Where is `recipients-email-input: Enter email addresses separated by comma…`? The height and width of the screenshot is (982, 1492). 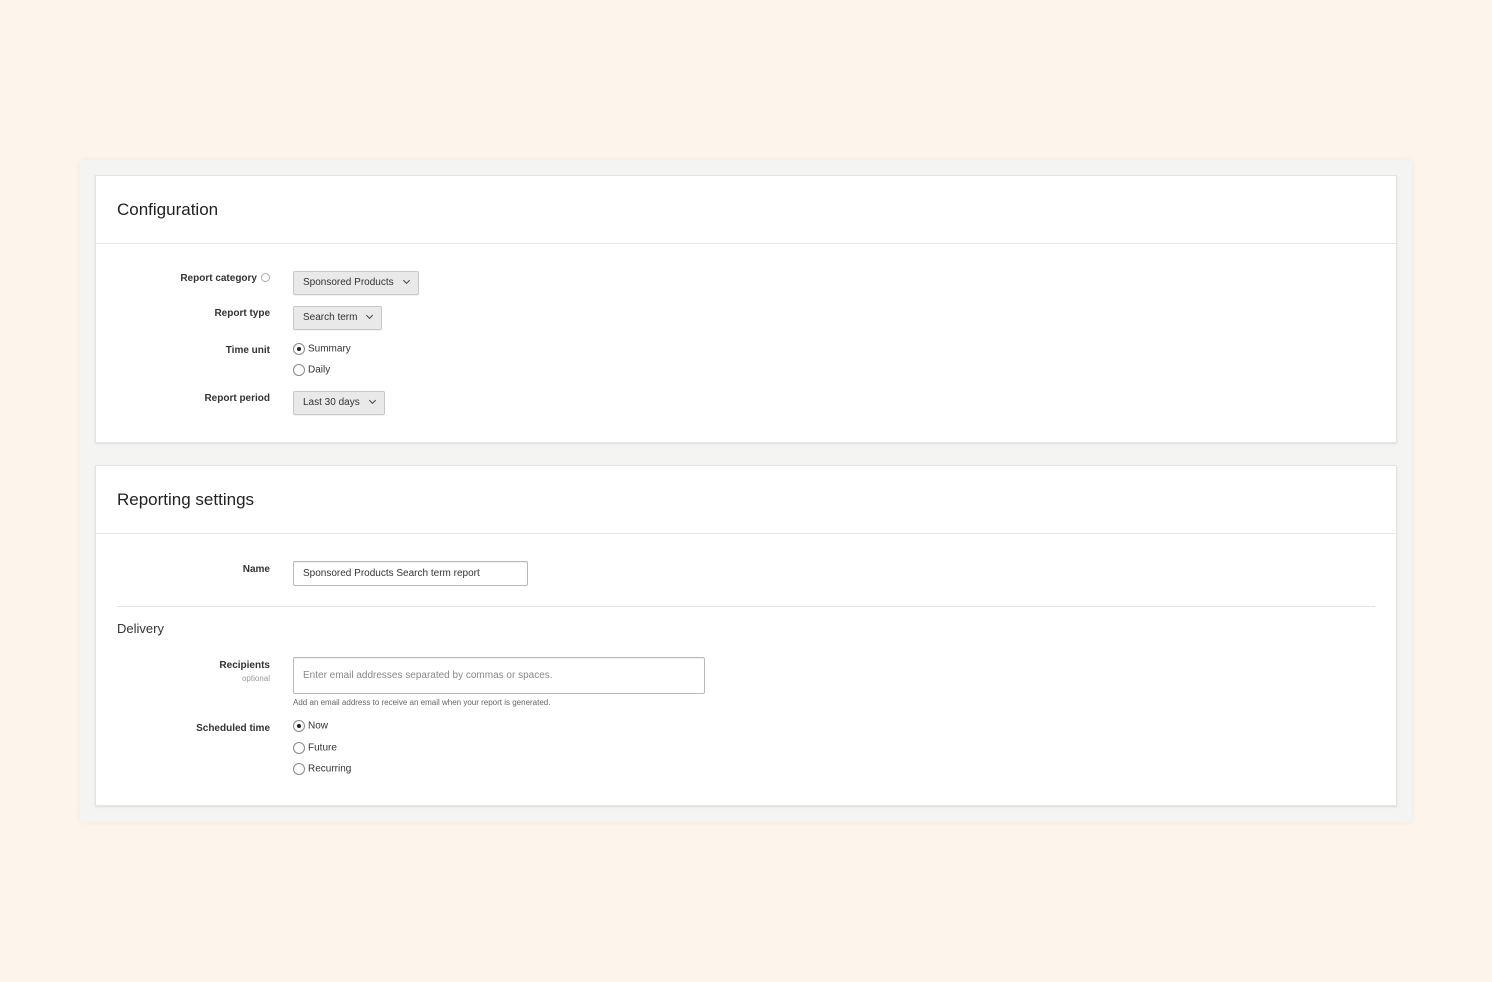 recipients-email-input: Enter email addresses separated by comma… is located at coordinates (499, 675).